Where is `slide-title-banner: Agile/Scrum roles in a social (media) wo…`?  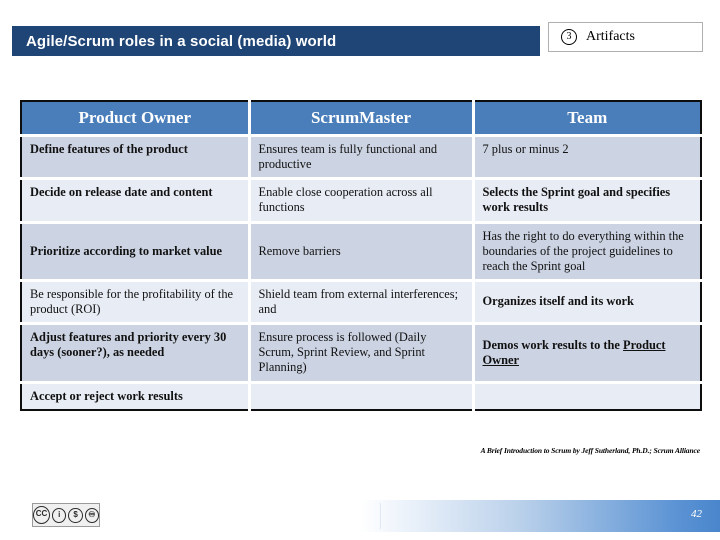
slide-title-banner: Agile/Scrum roles in a social (media) wo… is located at coordinates (276, 41).